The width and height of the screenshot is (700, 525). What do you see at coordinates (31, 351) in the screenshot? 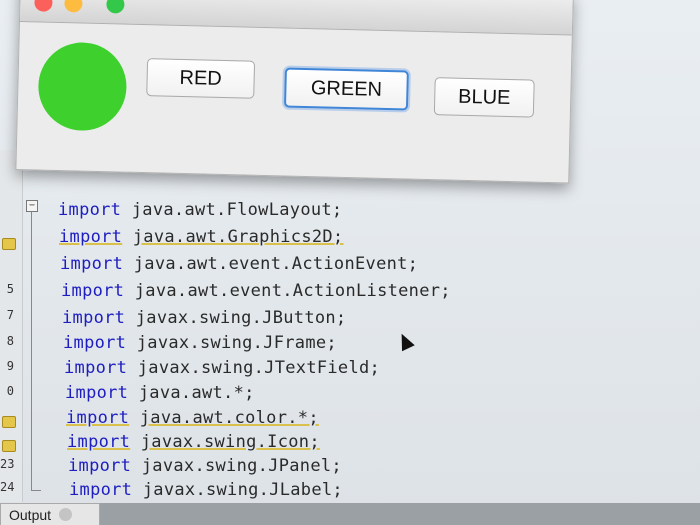
I see `fold-guide-line` at bounding box center [31, 351].